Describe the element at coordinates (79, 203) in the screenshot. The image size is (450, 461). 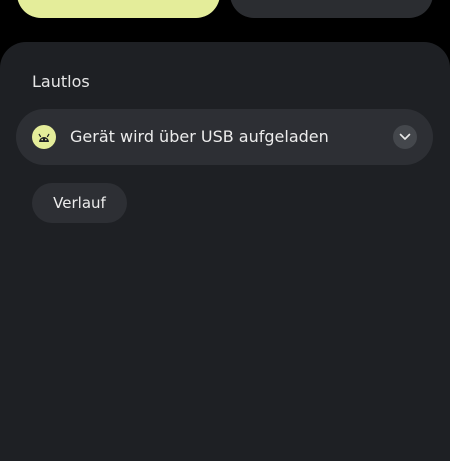
I see `history-button: Verlauf` at that location.